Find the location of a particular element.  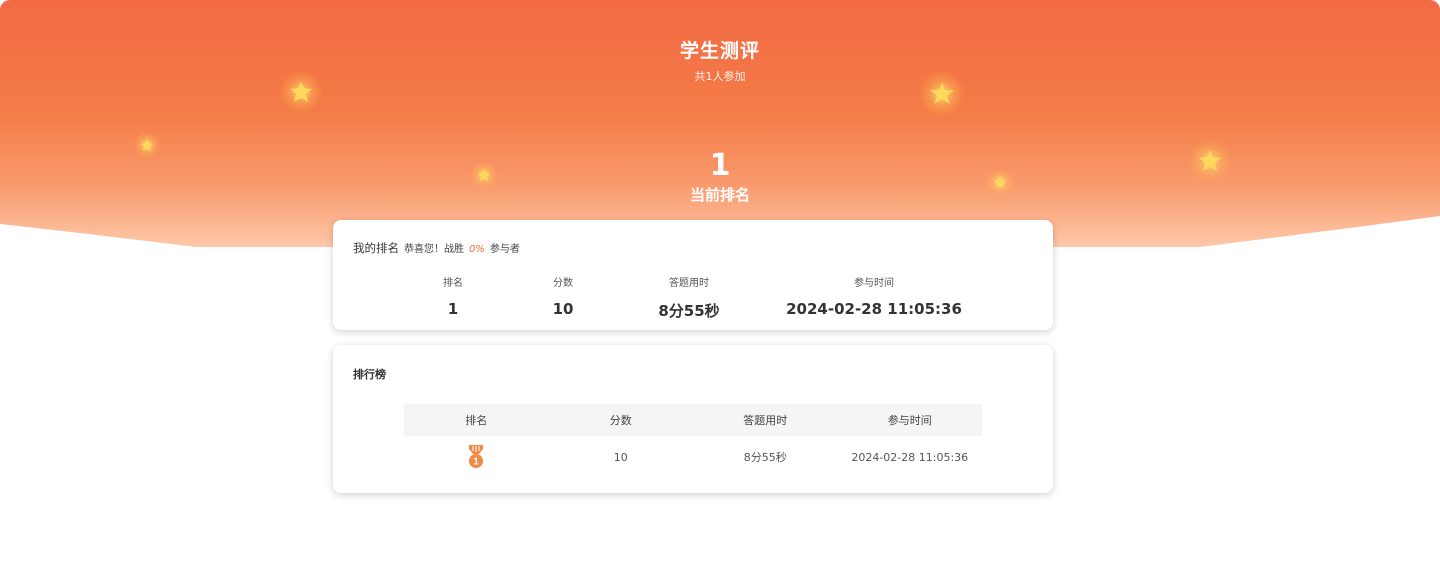

leaderboard-header-row: 排名 分数 答题用时 参与时间 is located at coordinates (693, 420).